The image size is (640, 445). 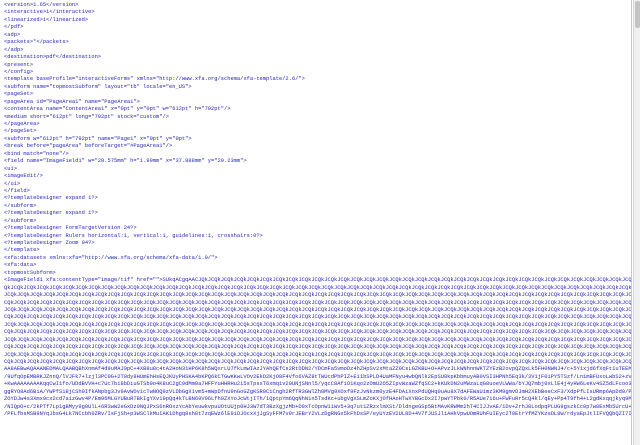 What do you see at coordinates (53, 57) in the screenshot?
I see `source-line: <destination>pdf</destination>` at bounding box center [53, 57].